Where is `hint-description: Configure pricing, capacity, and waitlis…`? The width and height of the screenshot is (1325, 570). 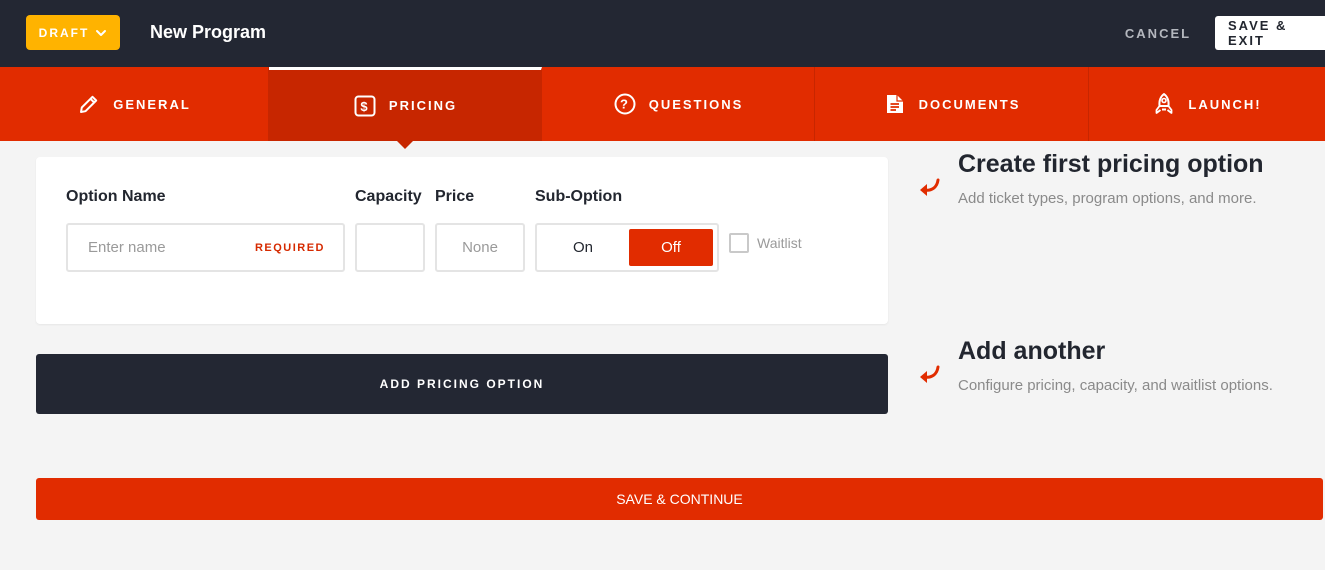 hint-description: Configure pricing, capacity, and waitlis… is located at coordinates (1115, 385).